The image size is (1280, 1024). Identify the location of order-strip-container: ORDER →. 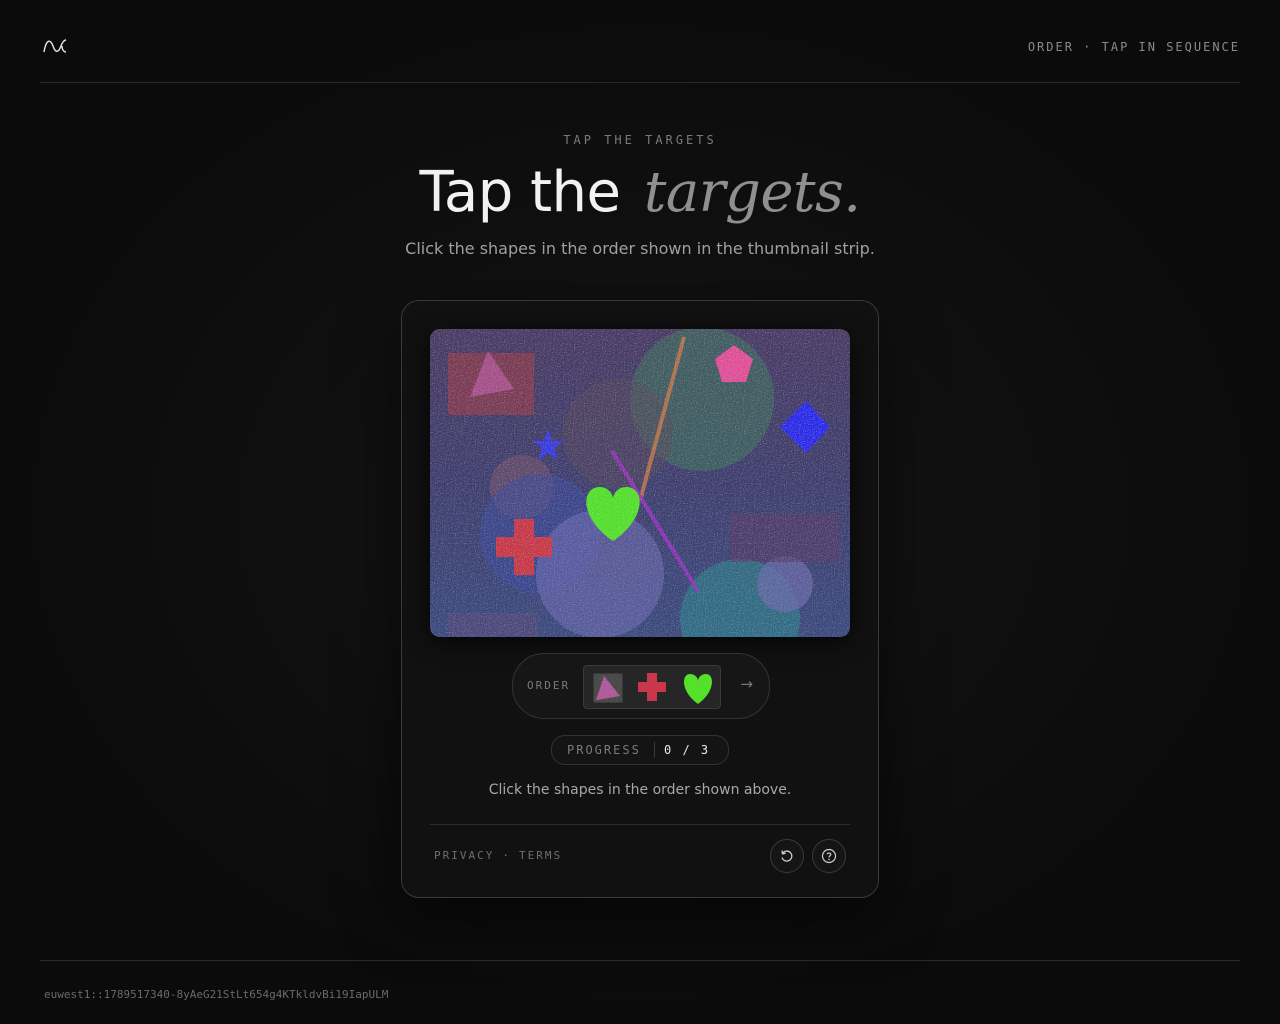
(641, 686).